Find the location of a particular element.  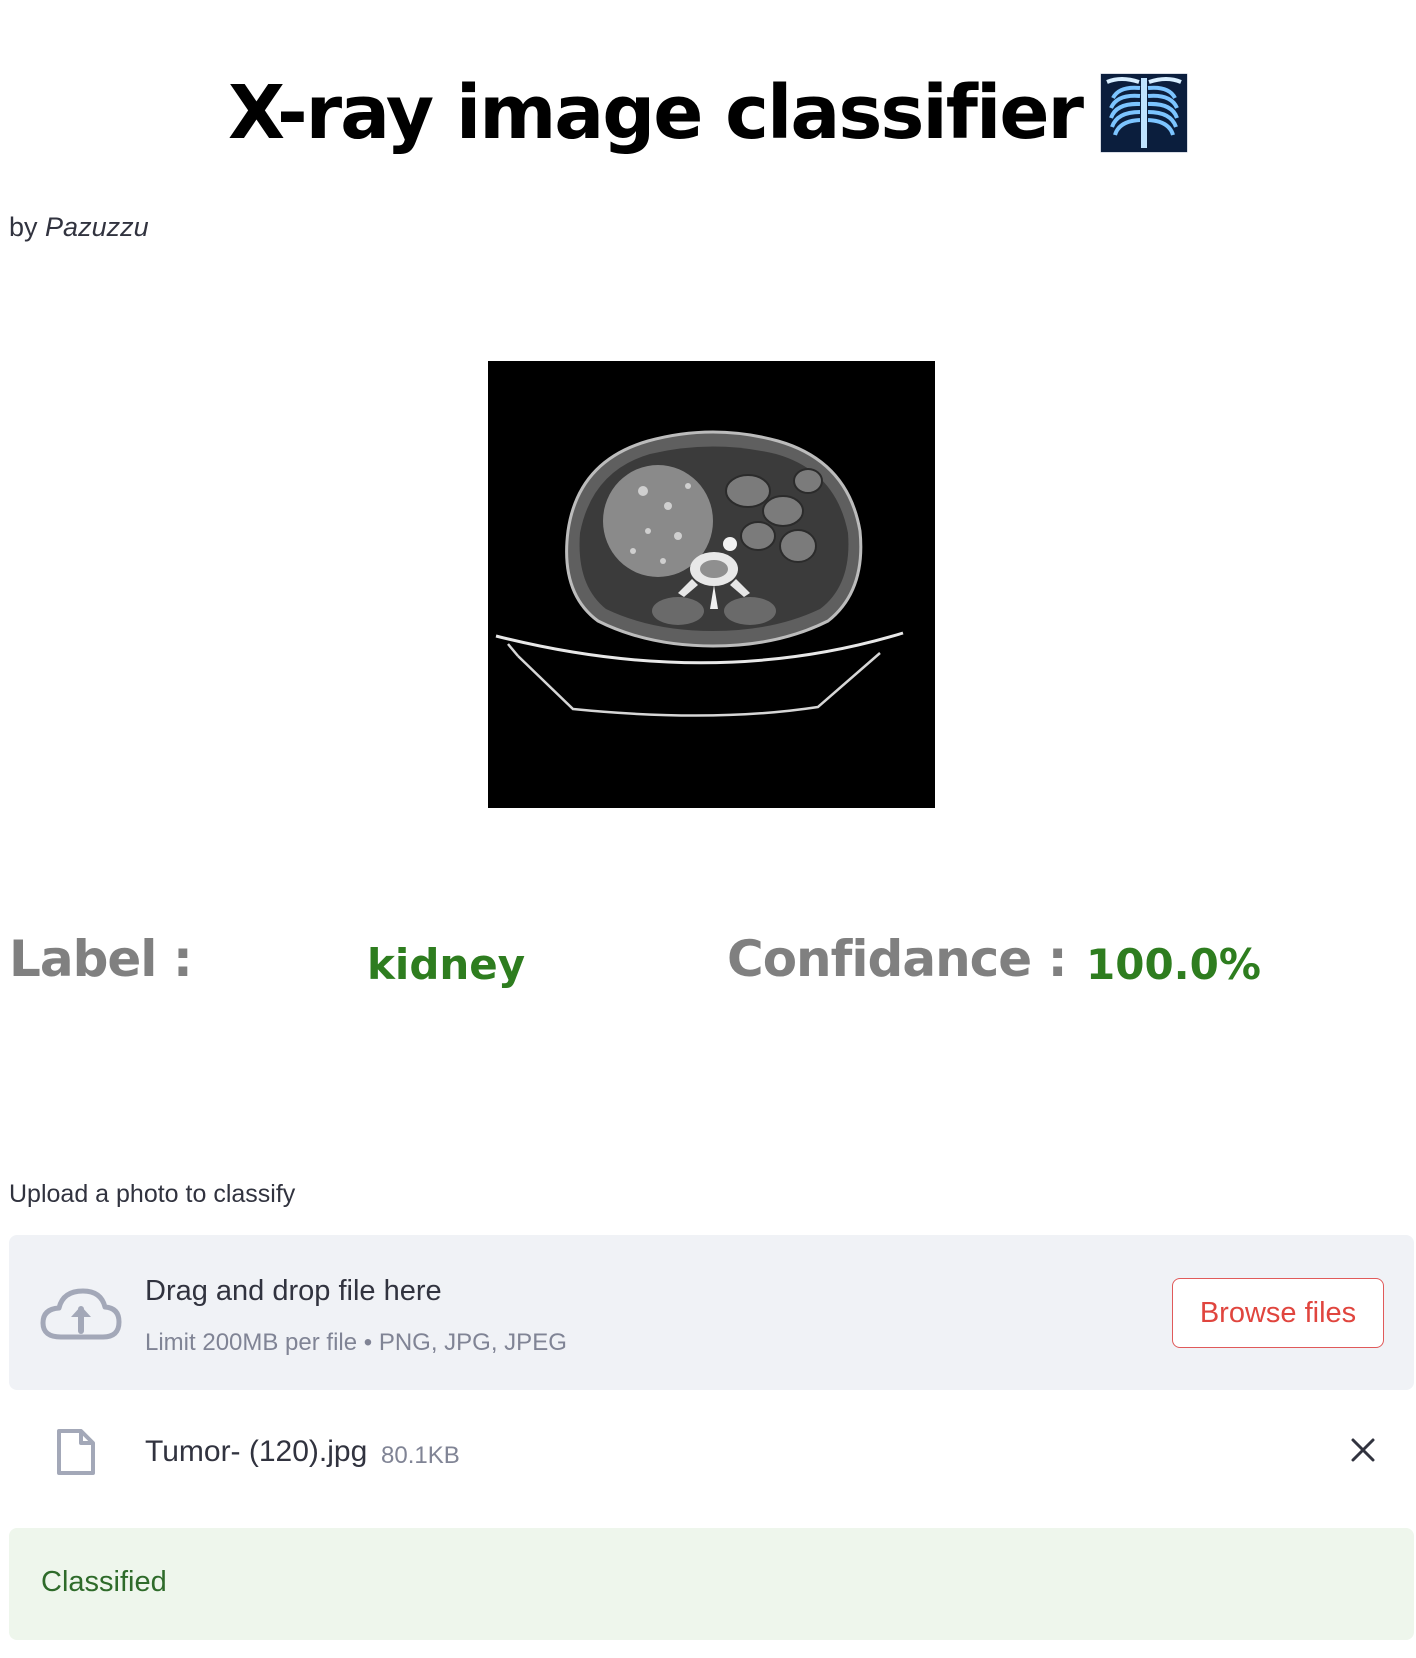

file-name: Tumor- (120).jpg is located at coordinates (256, 1451).